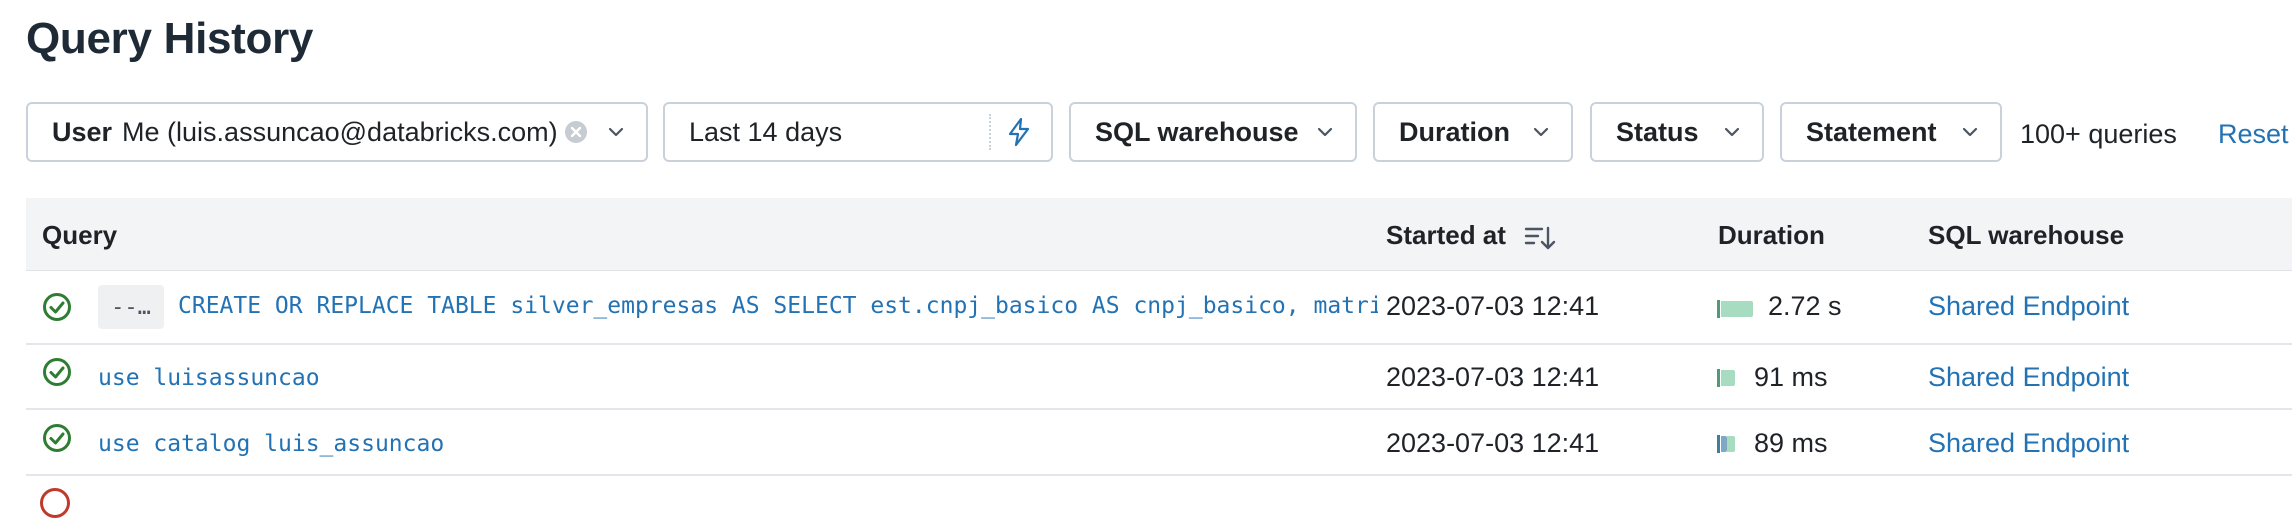  What do you see at coordinates (2098, 134) in the screenshot?
I see `query-count: 100+ queries` at bounding box center [2098, 134].